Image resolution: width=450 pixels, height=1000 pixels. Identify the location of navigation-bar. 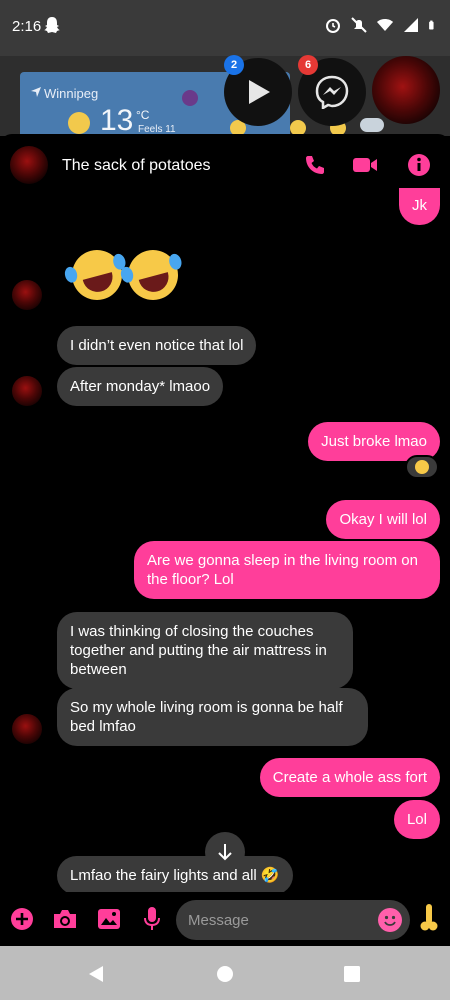
(225, 973).